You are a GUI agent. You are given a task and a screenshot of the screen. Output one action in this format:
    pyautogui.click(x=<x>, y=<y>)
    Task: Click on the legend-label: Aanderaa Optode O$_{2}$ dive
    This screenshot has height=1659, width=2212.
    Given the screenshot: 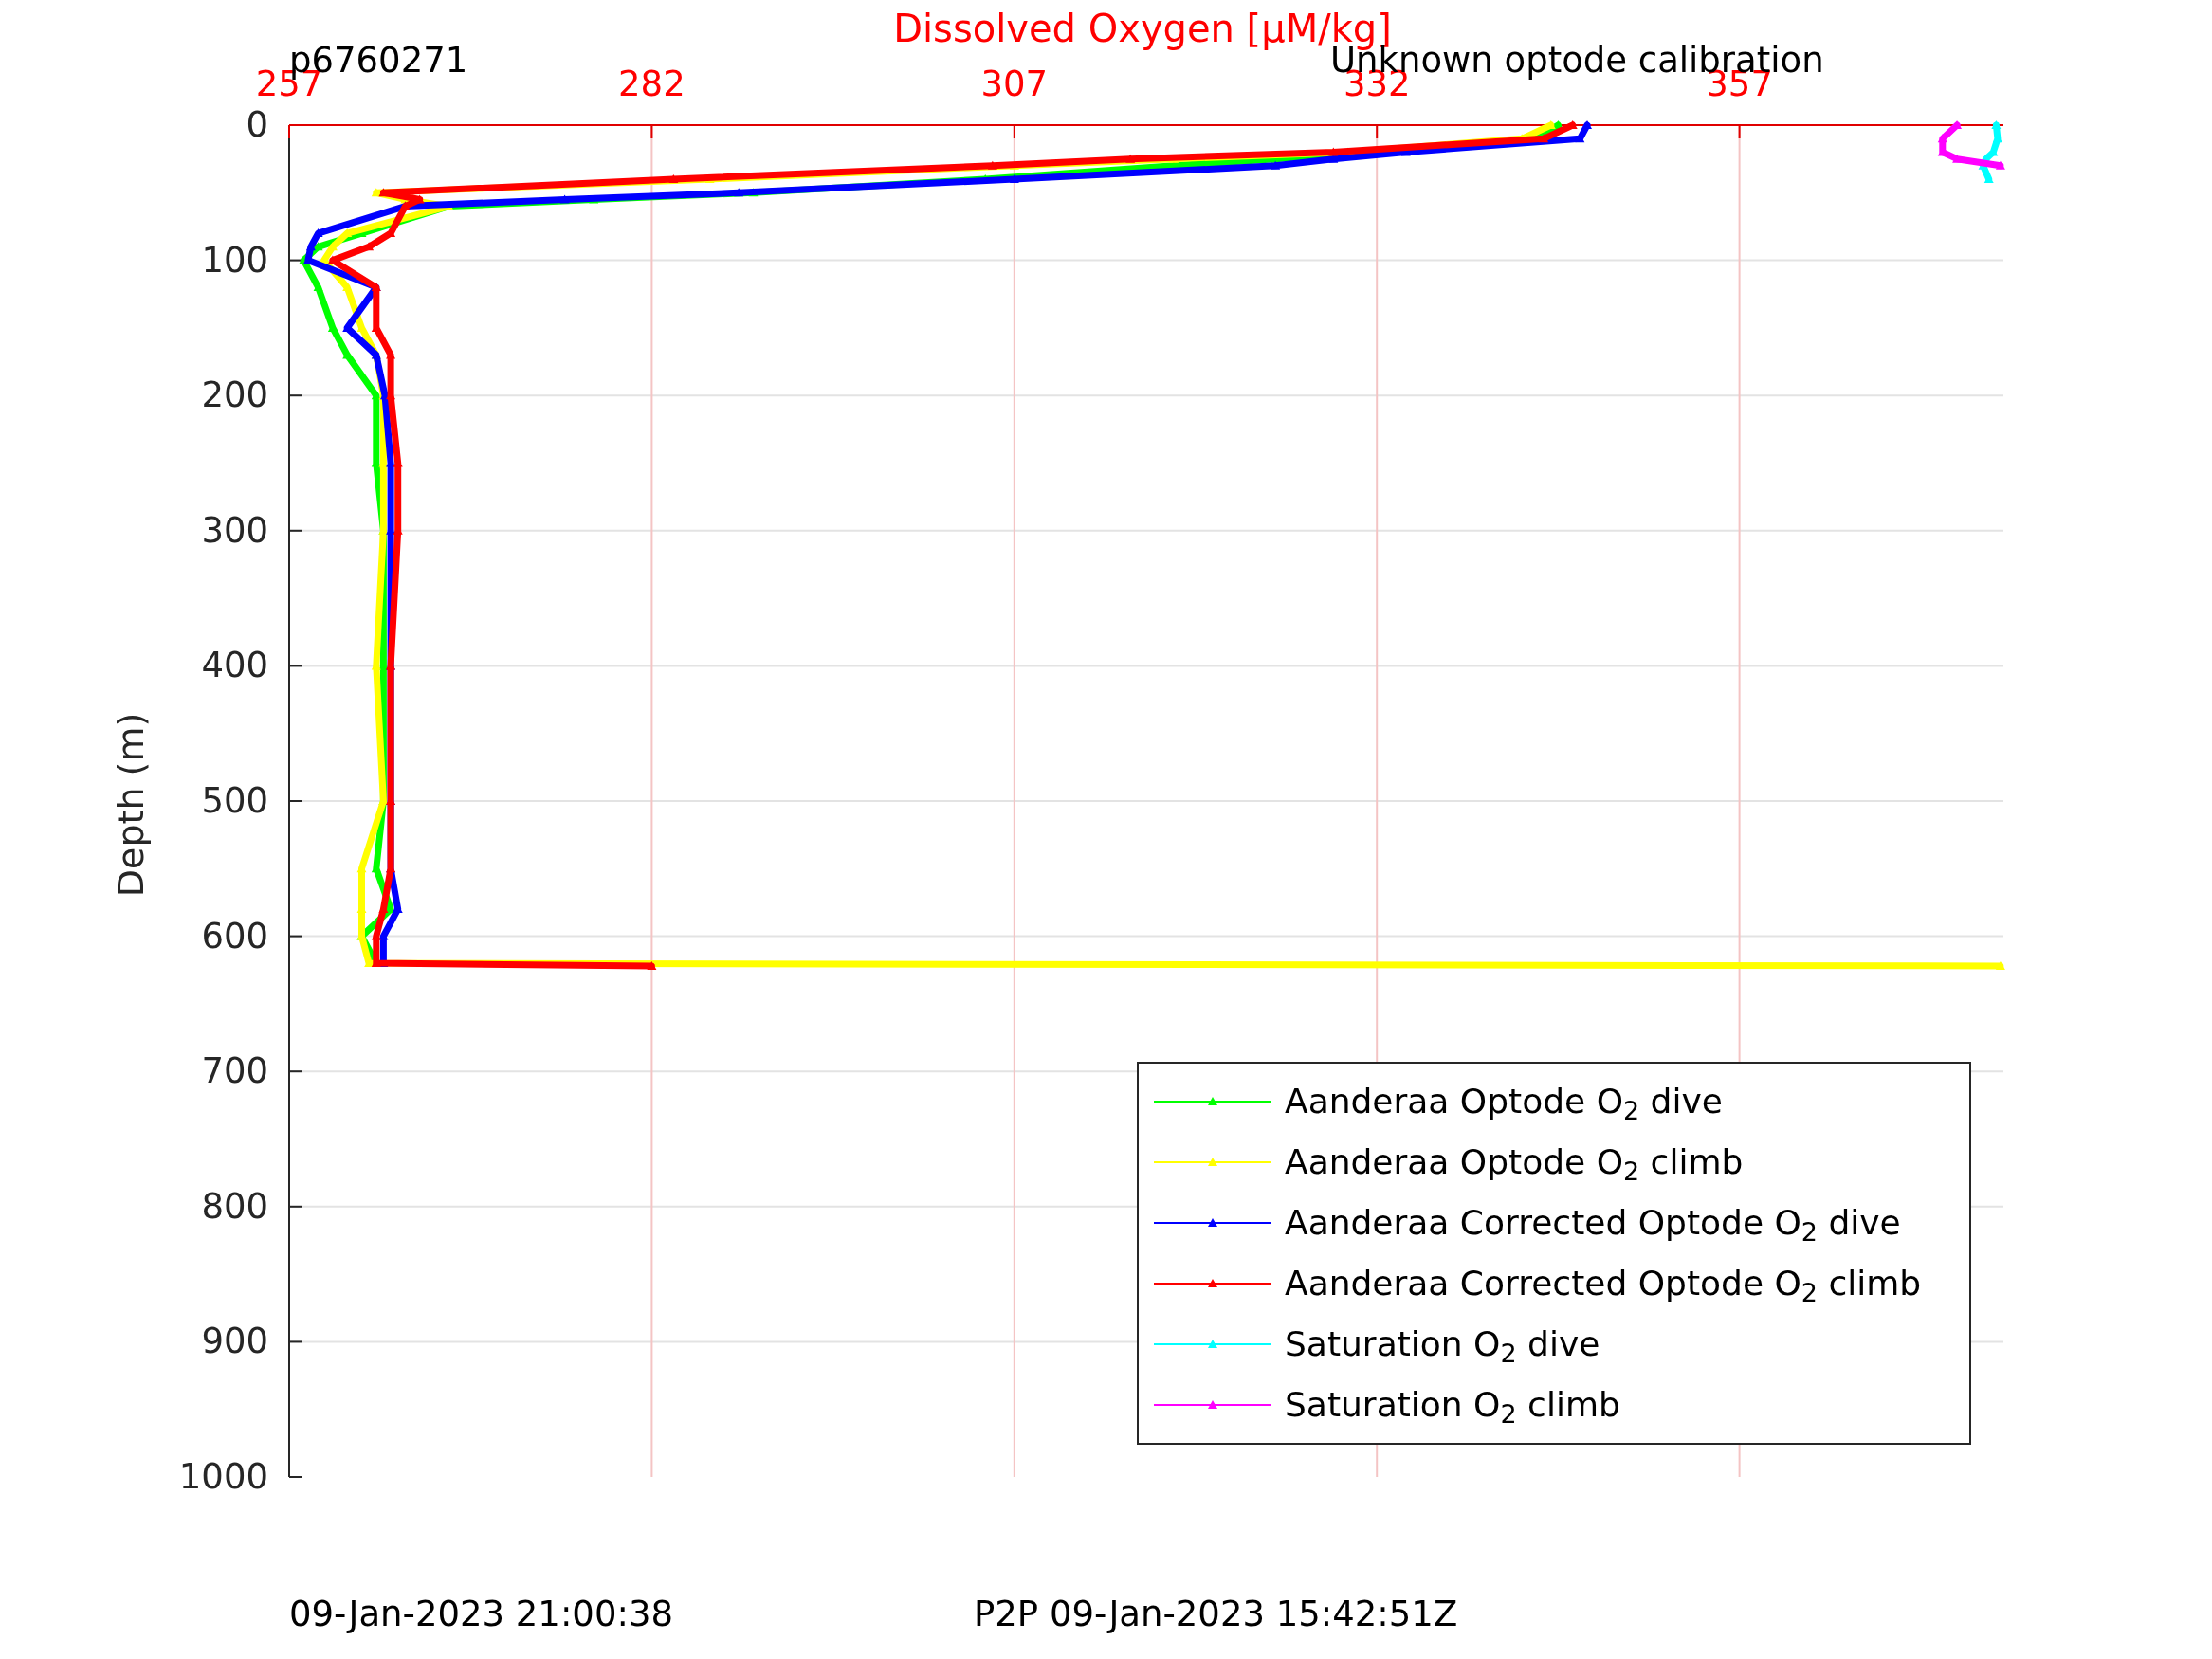 What is the action you would take?
    pyautogui.click(x=1504, y=1102)
    